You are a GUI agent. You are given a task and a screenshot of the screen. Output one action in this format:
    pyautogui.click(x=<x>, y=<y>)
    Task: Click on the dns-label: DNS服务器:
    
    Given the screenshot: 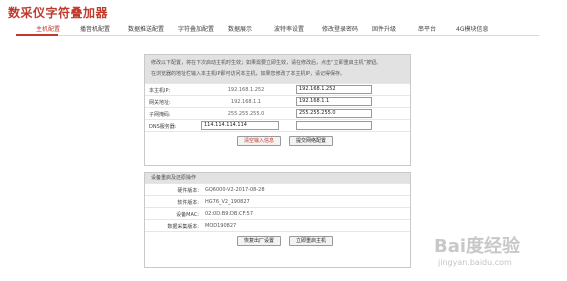 What is the action you would take?
    pyautogui.click(x=163, y=127)
    